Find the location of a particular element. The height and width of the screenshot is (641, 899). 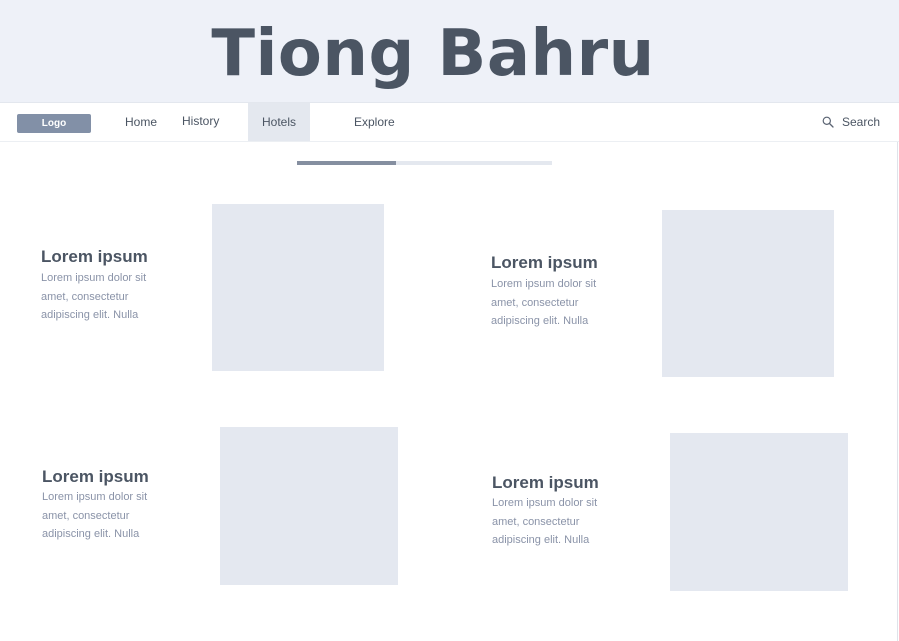

page-edge-divider is located at coordinates (897, 391).